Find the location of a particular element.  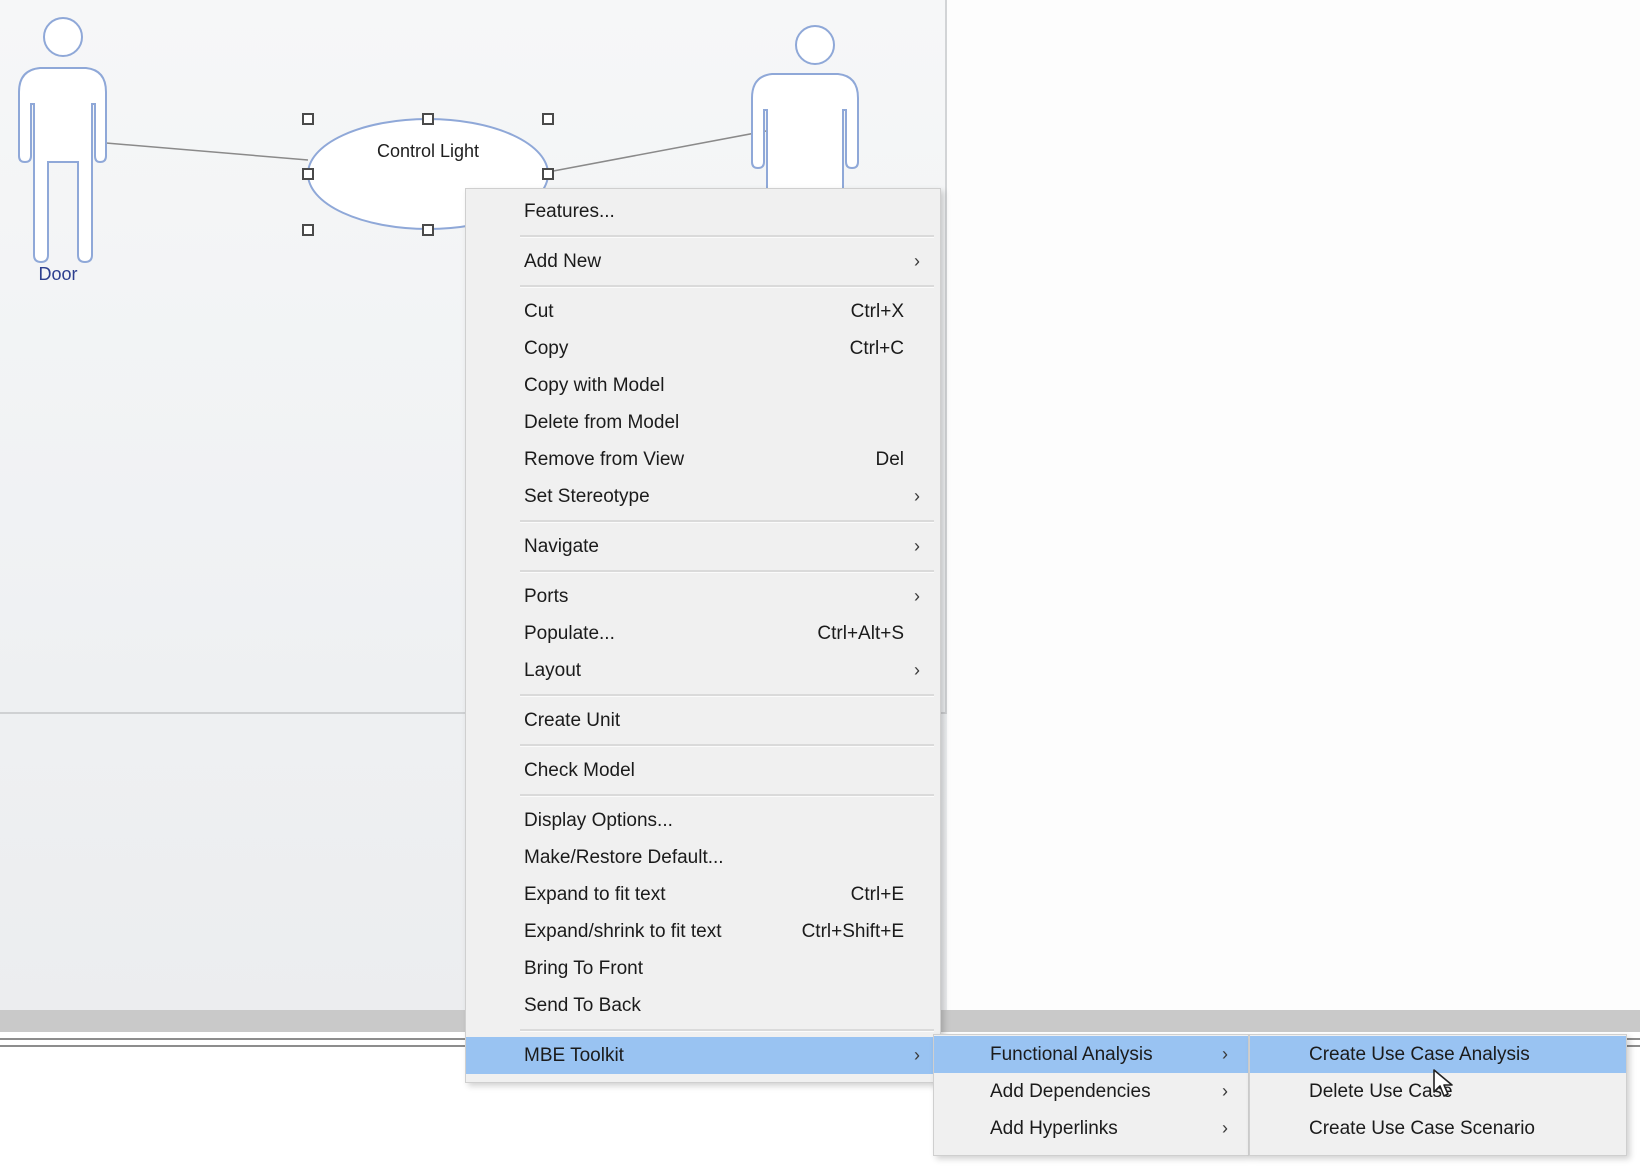

menu-item-add-new: Add New › is located at coordinates (703, 261).